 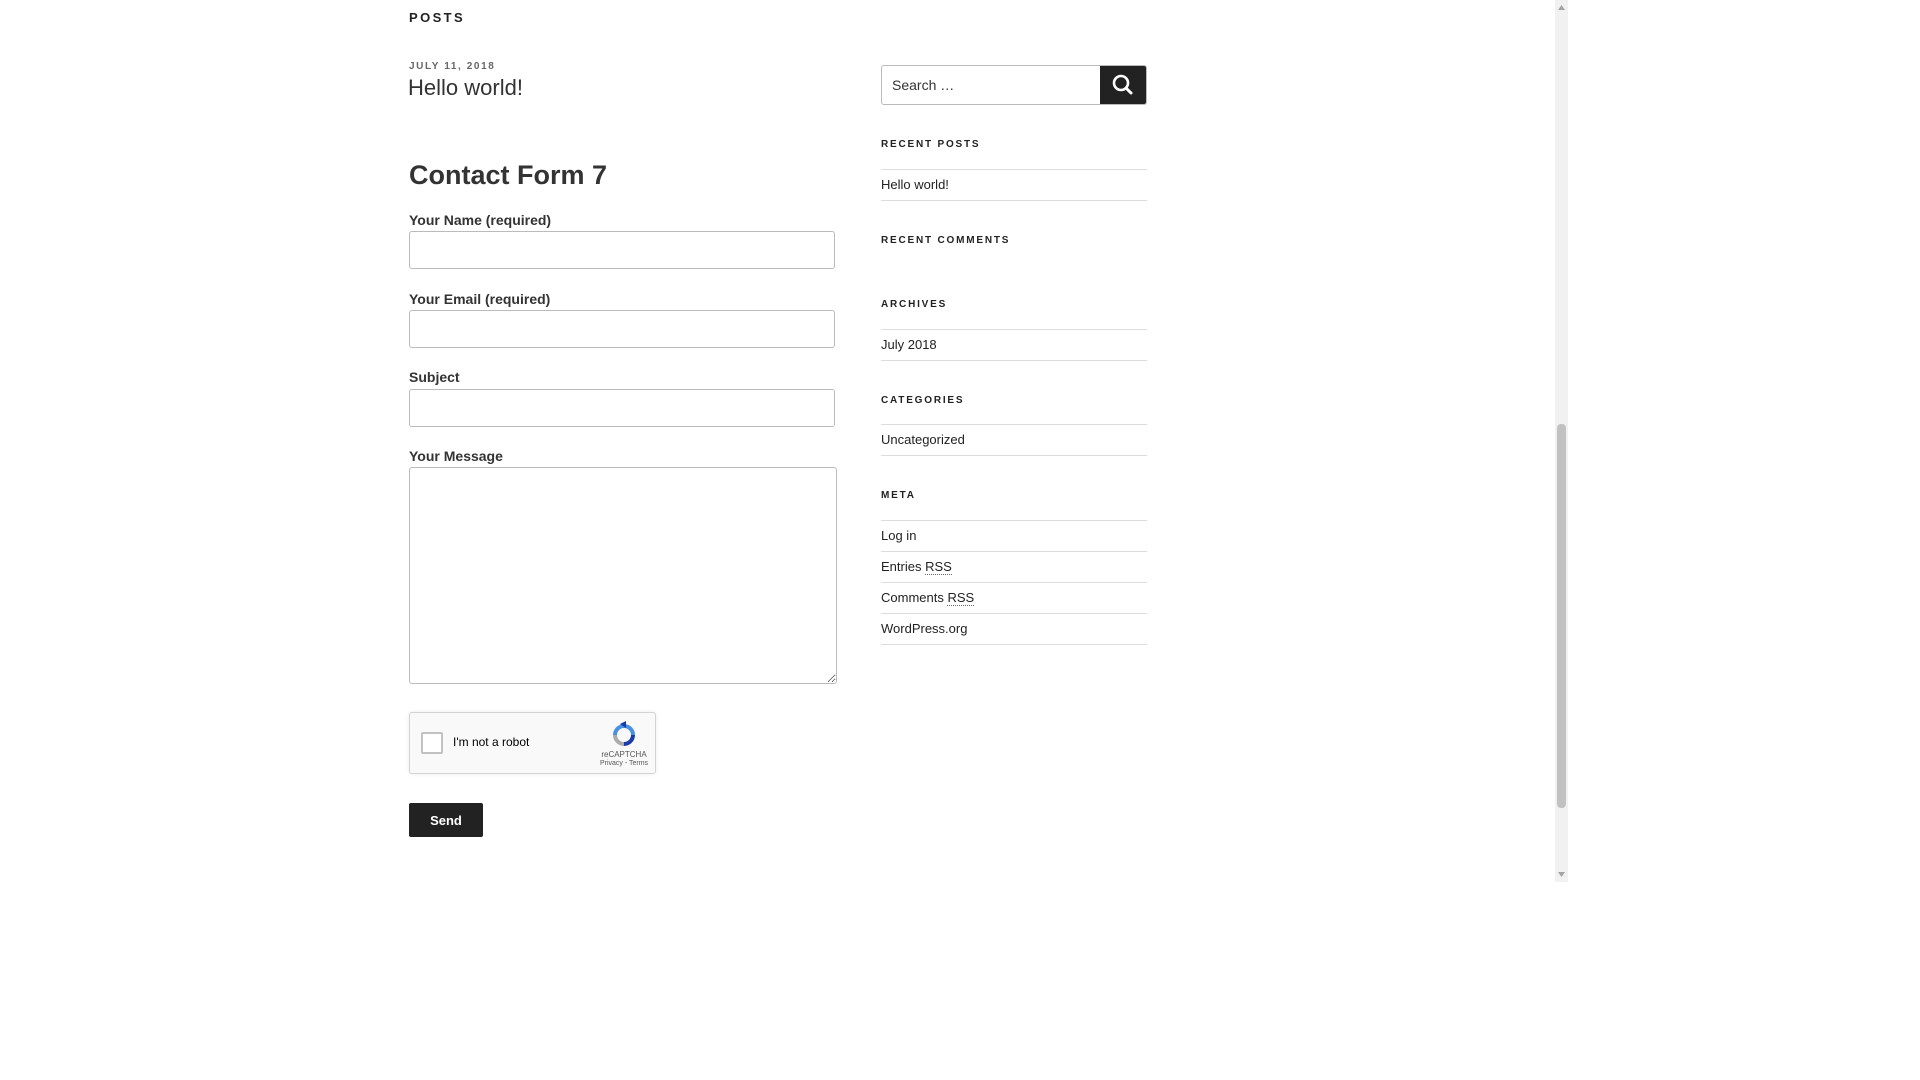 I want to click on recent-posts-list: Hello world!, so click(x=1014, y=185).